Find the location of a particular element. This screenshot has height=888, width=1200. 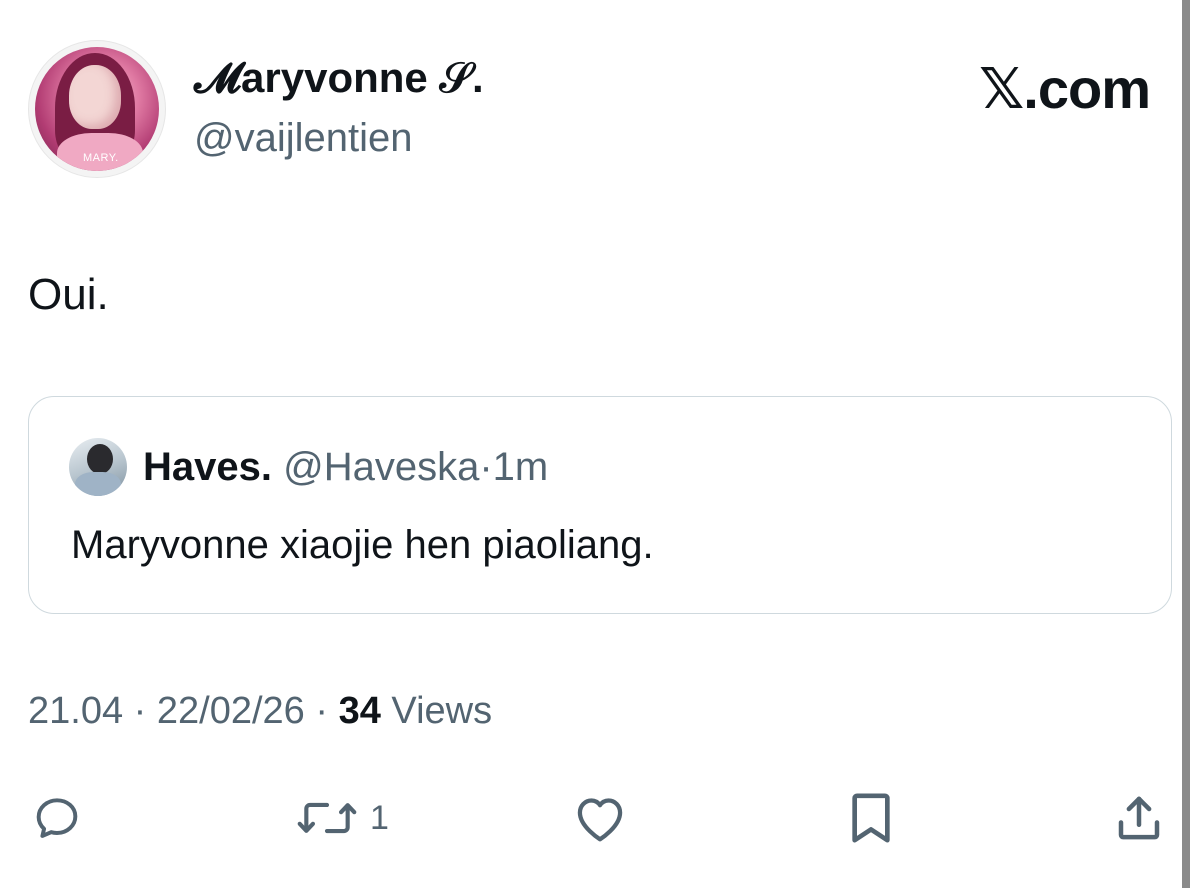

bookmark-button is located at coordinates (871, 818).